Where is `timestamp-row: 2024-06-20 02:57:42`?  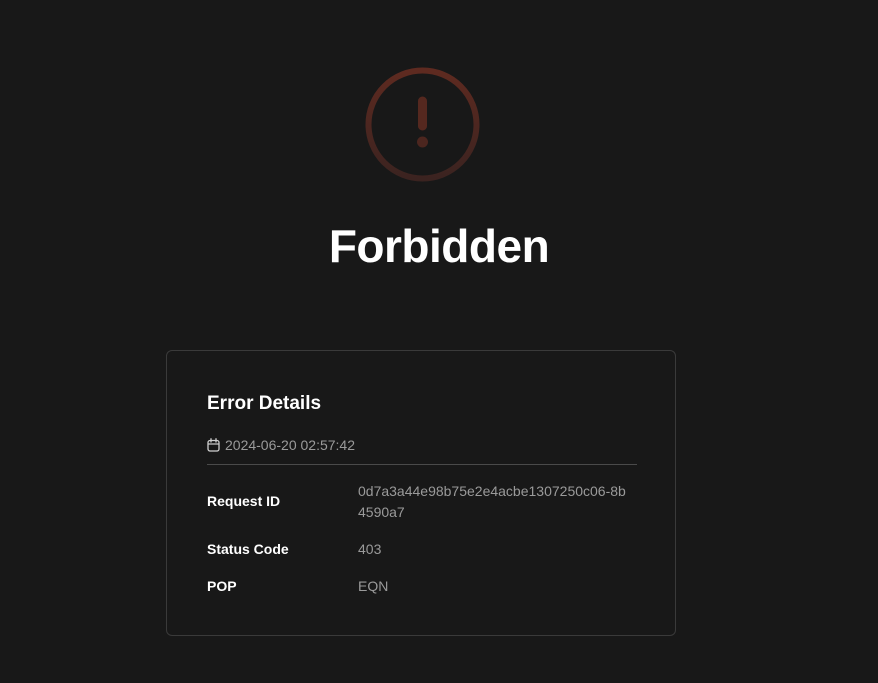 timestamp-row: 2024-06-20 02:57:42 is located at coordinates (281, 445).